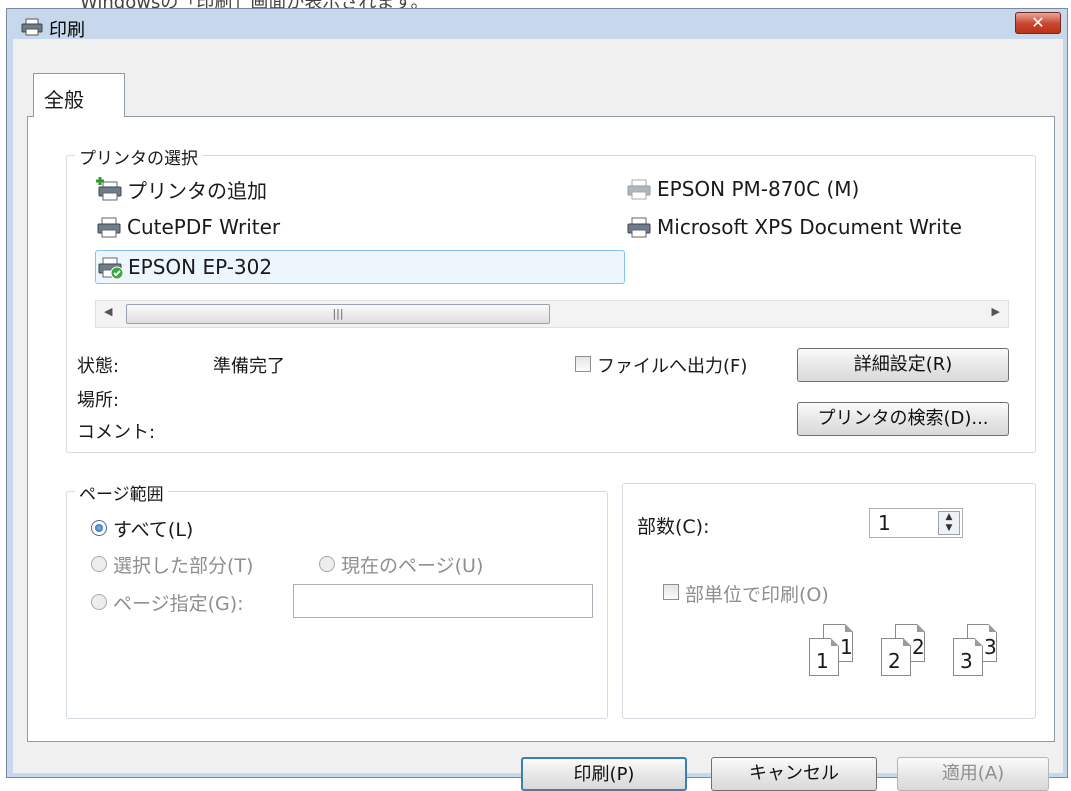 This screenshot has width=1071, height=791. Describe the element at coordinates (903, 365) in the screenshot. I see `preferences-button: 詳細設定(R)` at that location.